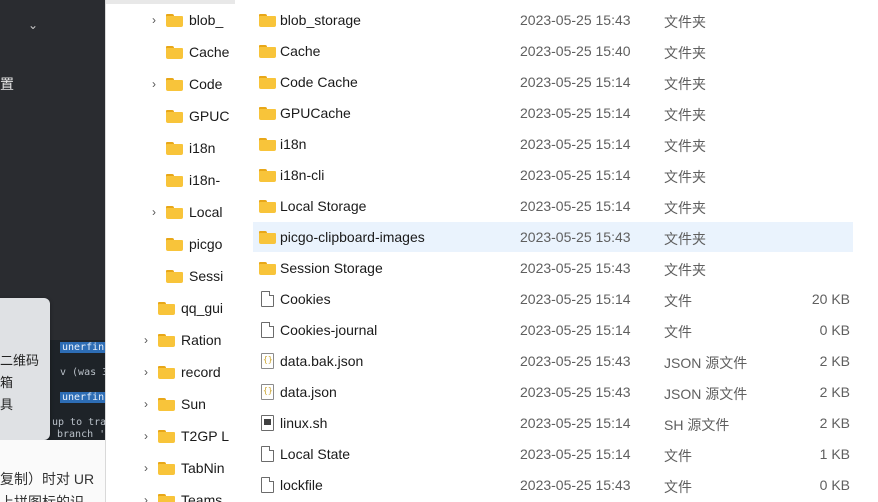 This screenshot has height=502, width=878. I want to click on nav-item: › record, so click(179, 372).